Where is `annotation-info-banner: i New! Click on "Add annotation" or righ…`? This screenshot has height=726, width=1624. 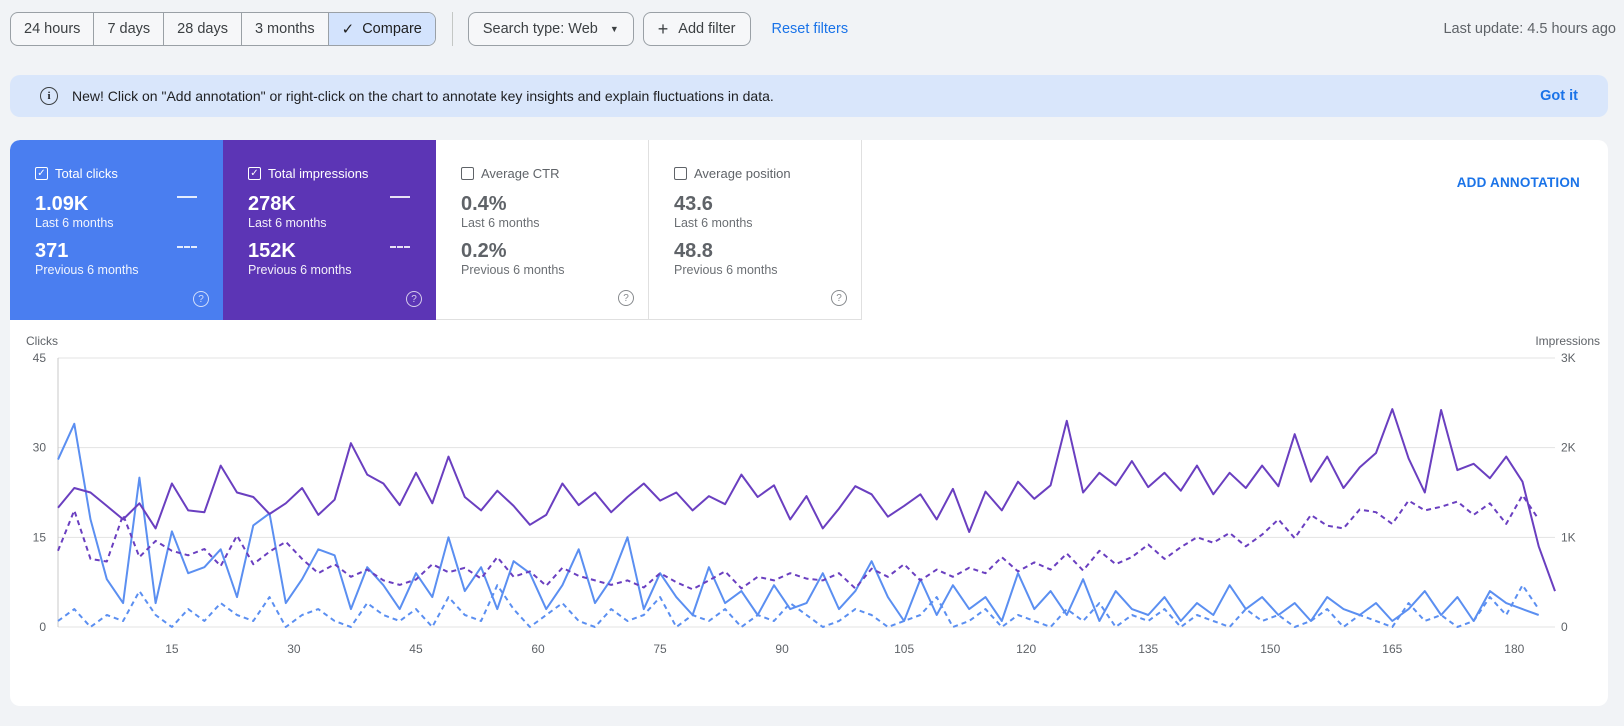
annotation-info-banner: i New! Click on "Add annotation" or righ… is located at coordinates (809, 96).